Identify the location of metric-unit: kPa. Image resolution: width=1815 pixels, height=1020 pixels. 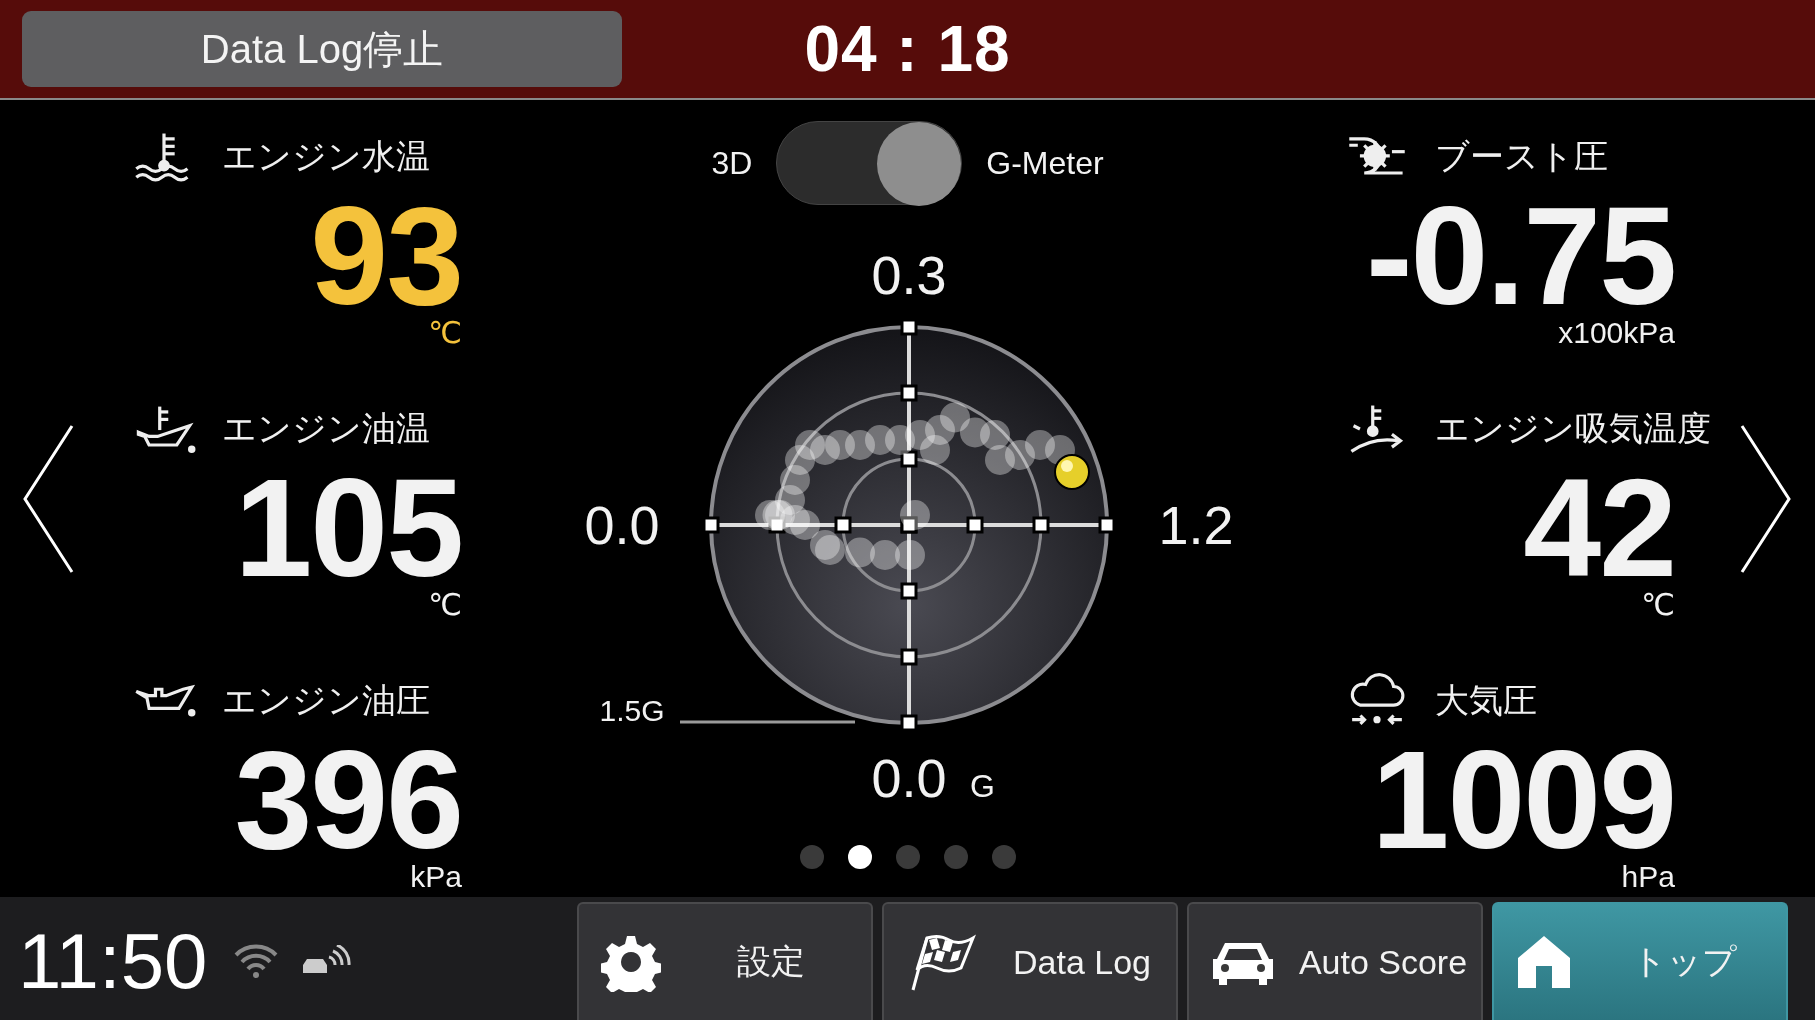
(436, 877).